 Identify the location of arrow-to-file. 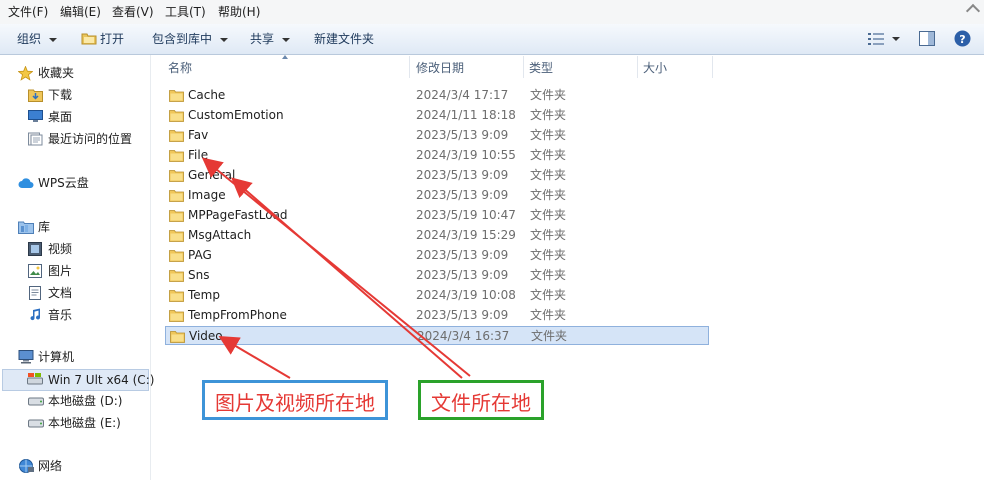
(336, 267).